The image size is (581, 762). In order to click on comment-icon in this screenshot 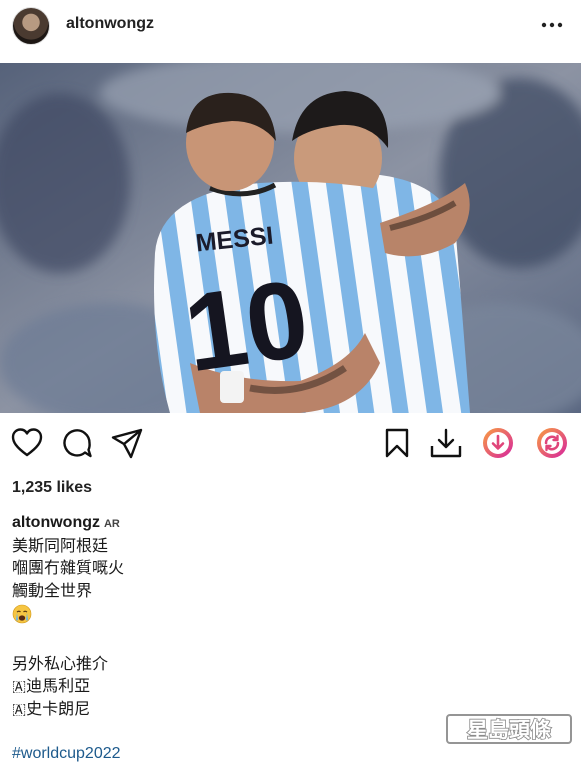, I will do `click(77, 443)`.